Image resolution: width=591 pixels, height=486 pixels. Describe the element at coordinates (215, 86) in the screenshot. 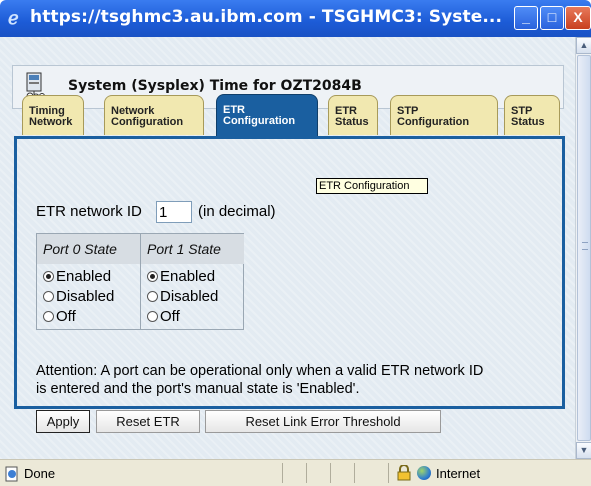

I see `page-title: System (Sysplex) Time for OZT2084B` at that location.